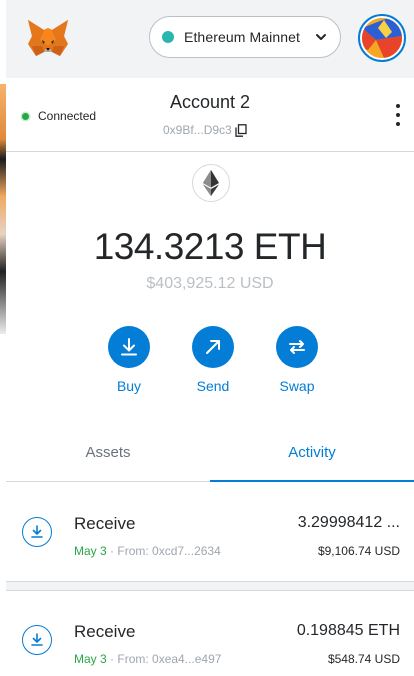  I want to click on send-label: Send, so click(213, 386).